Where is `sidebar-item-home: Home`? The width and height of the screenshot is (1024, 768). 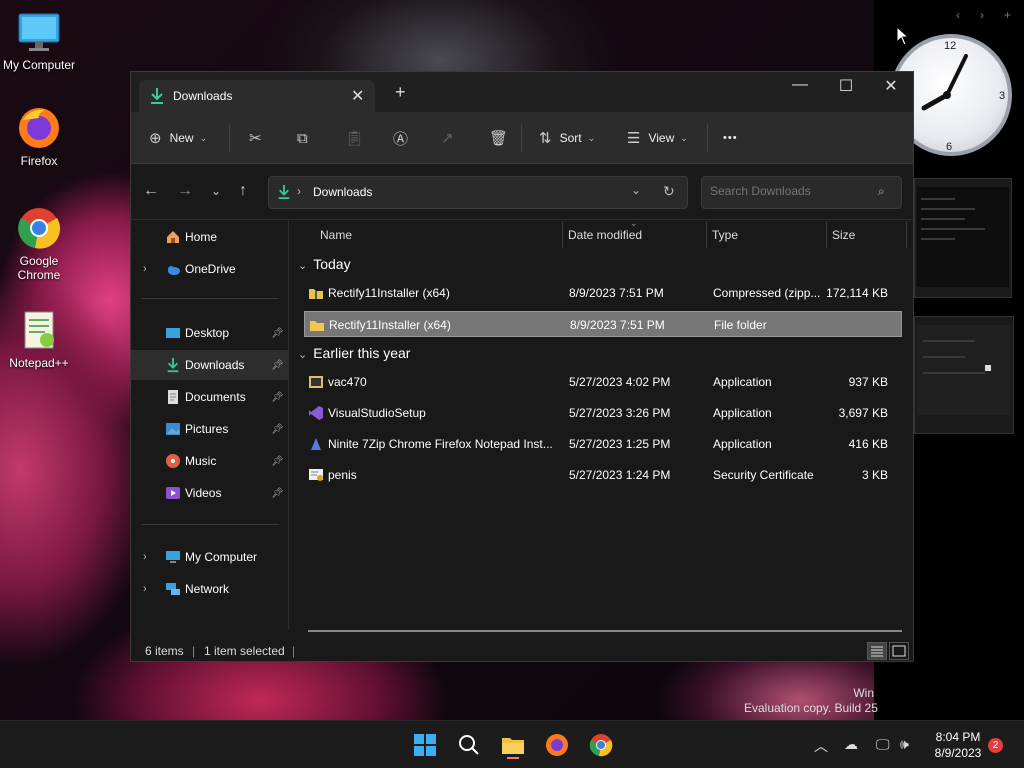
sidebar-item-home: Home is located at coordinates (210, 237).